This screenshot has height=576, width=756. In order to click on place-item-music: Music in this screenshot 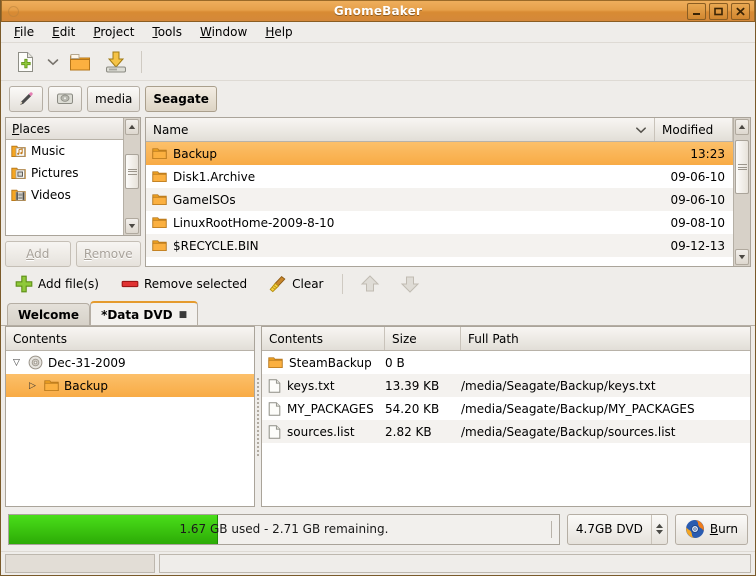, I will do `click(64, 151)`.